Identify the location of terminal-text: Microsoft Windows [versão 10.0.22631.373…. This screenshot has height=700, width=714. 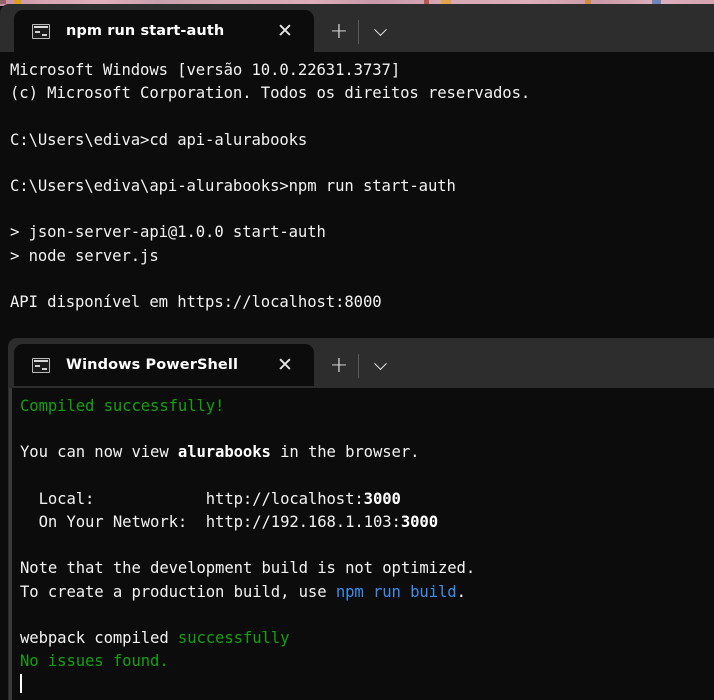
(205, 70).